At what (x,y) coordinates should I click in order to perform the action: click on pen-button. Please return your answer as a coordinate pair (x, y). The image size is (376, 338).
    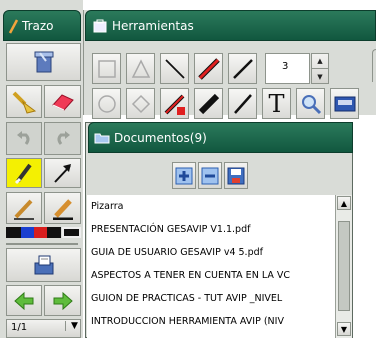
    Looking at the image, I should click on (24, 208).